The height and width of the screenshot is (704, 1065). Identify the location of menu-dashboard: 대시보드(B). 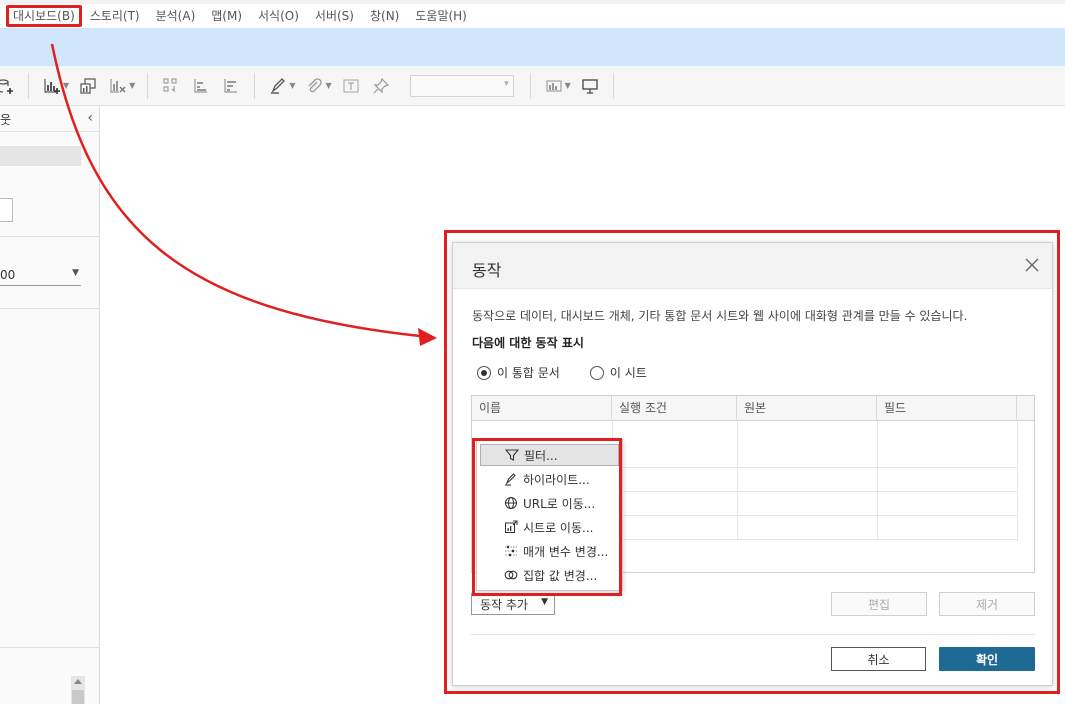
(44, 16).